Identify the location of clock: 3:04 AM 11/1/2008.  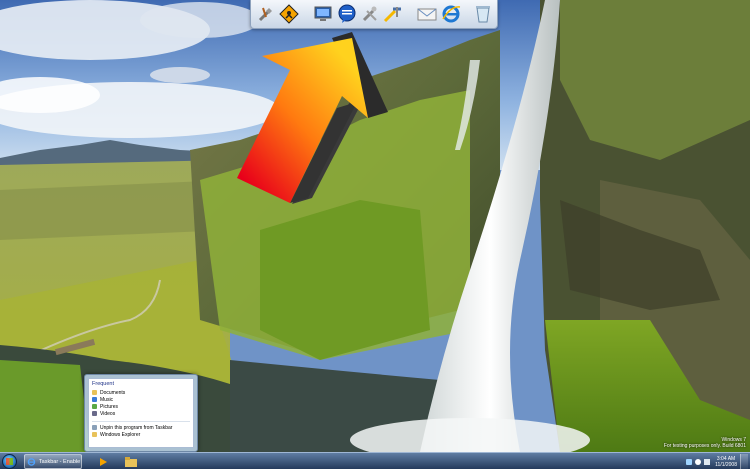
(726, 462).